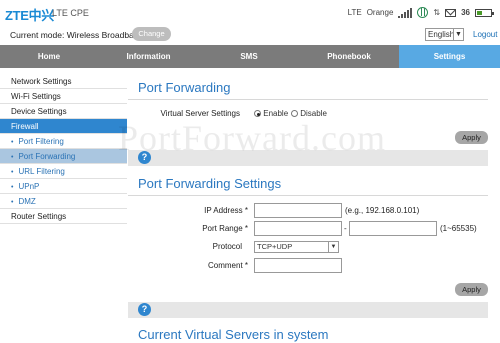 This screenshot has width=500, height=343. Describe the element at coordinates (63, 126) in the screenshot. I see `sidebar-item-firewall: Firewall` at that location.